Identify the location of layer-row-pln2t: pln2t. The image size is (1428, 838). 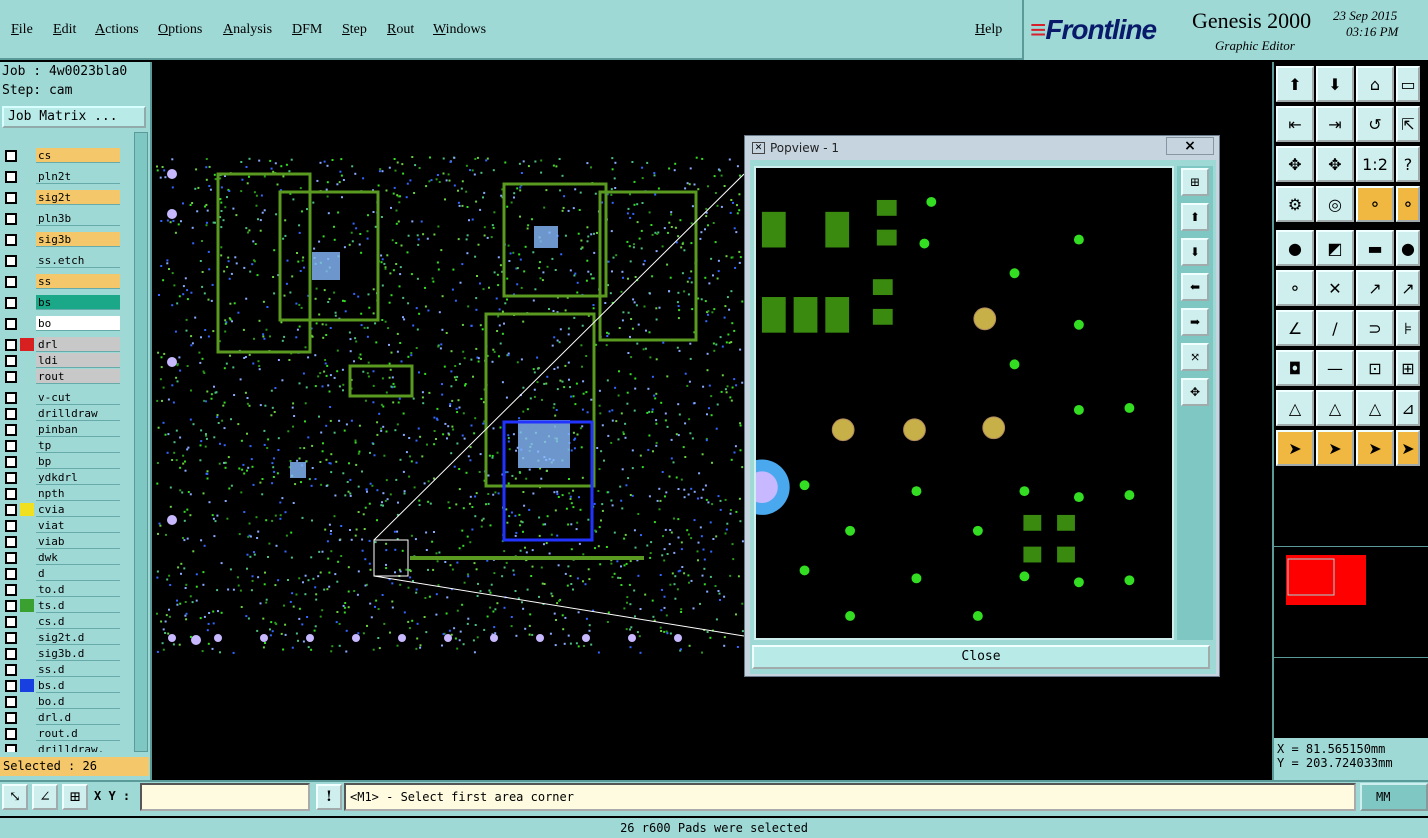
(62, 176).